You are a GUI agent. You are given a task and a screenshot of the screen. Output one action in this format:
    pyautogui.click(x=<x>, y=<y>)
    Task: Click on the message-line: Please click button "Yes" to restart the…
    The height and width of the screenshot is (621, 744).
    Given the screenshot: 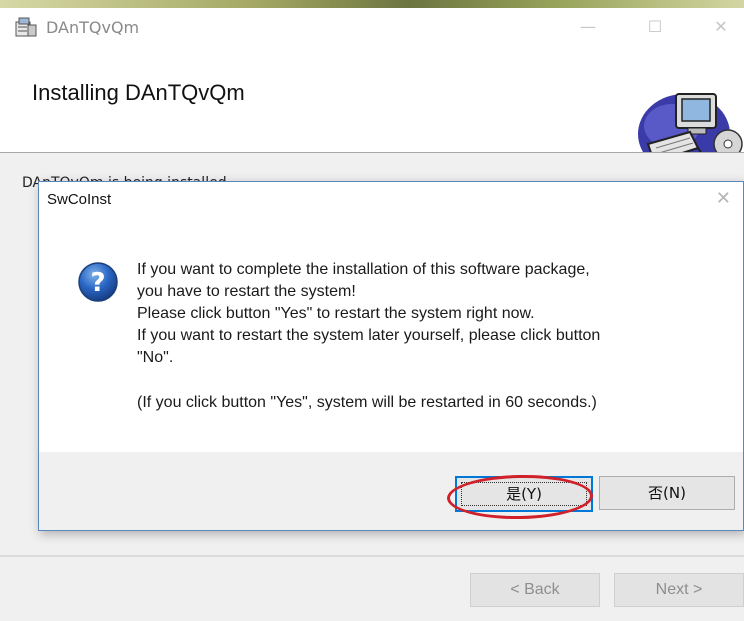 What is the action you would take?
    pyautogui.click(x=336, y=313)
    